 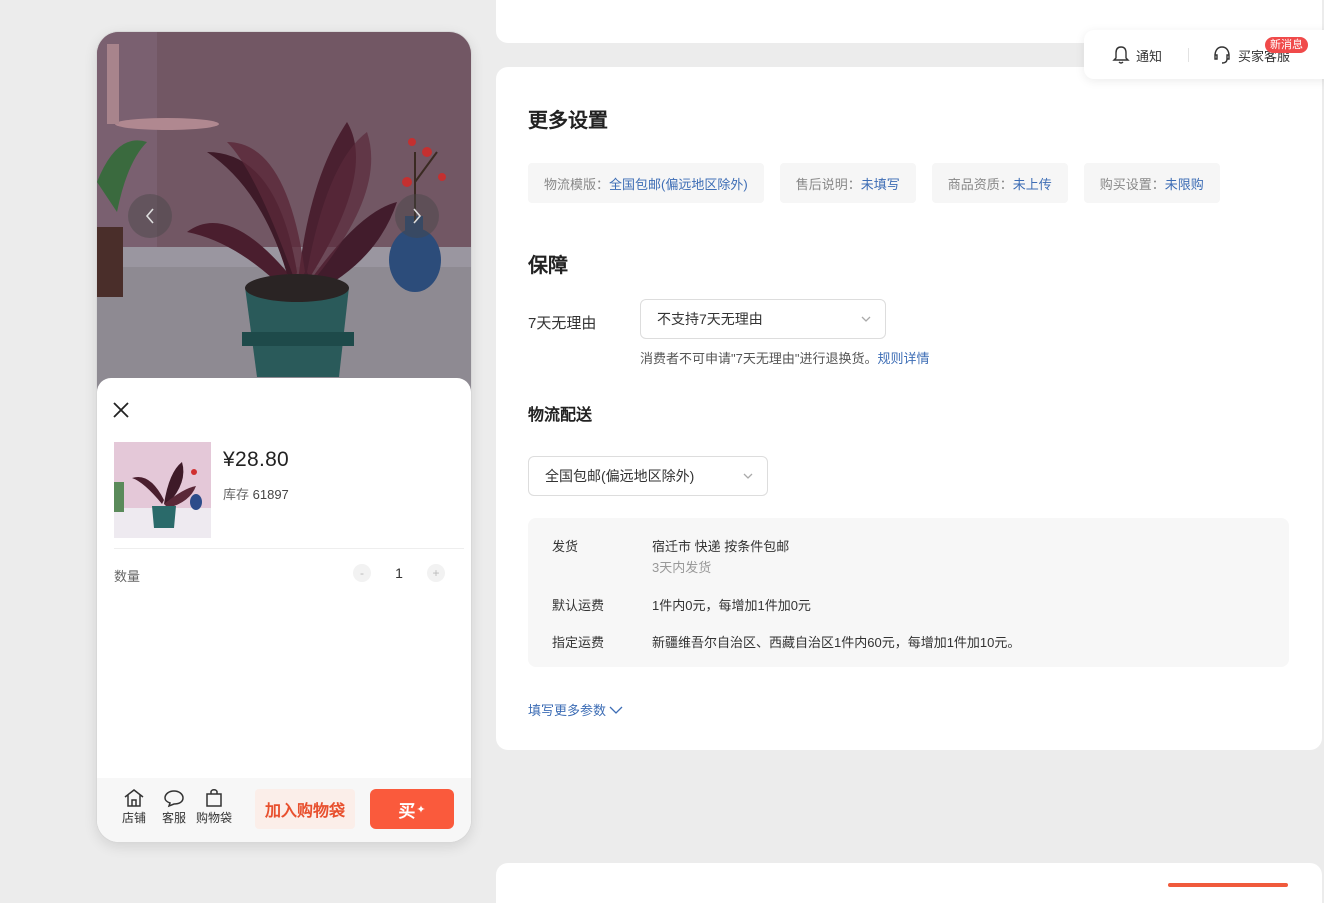 I want to click on logistics-template-select: 全国包邮(偏远地区除外), so click(x=648, y=476).